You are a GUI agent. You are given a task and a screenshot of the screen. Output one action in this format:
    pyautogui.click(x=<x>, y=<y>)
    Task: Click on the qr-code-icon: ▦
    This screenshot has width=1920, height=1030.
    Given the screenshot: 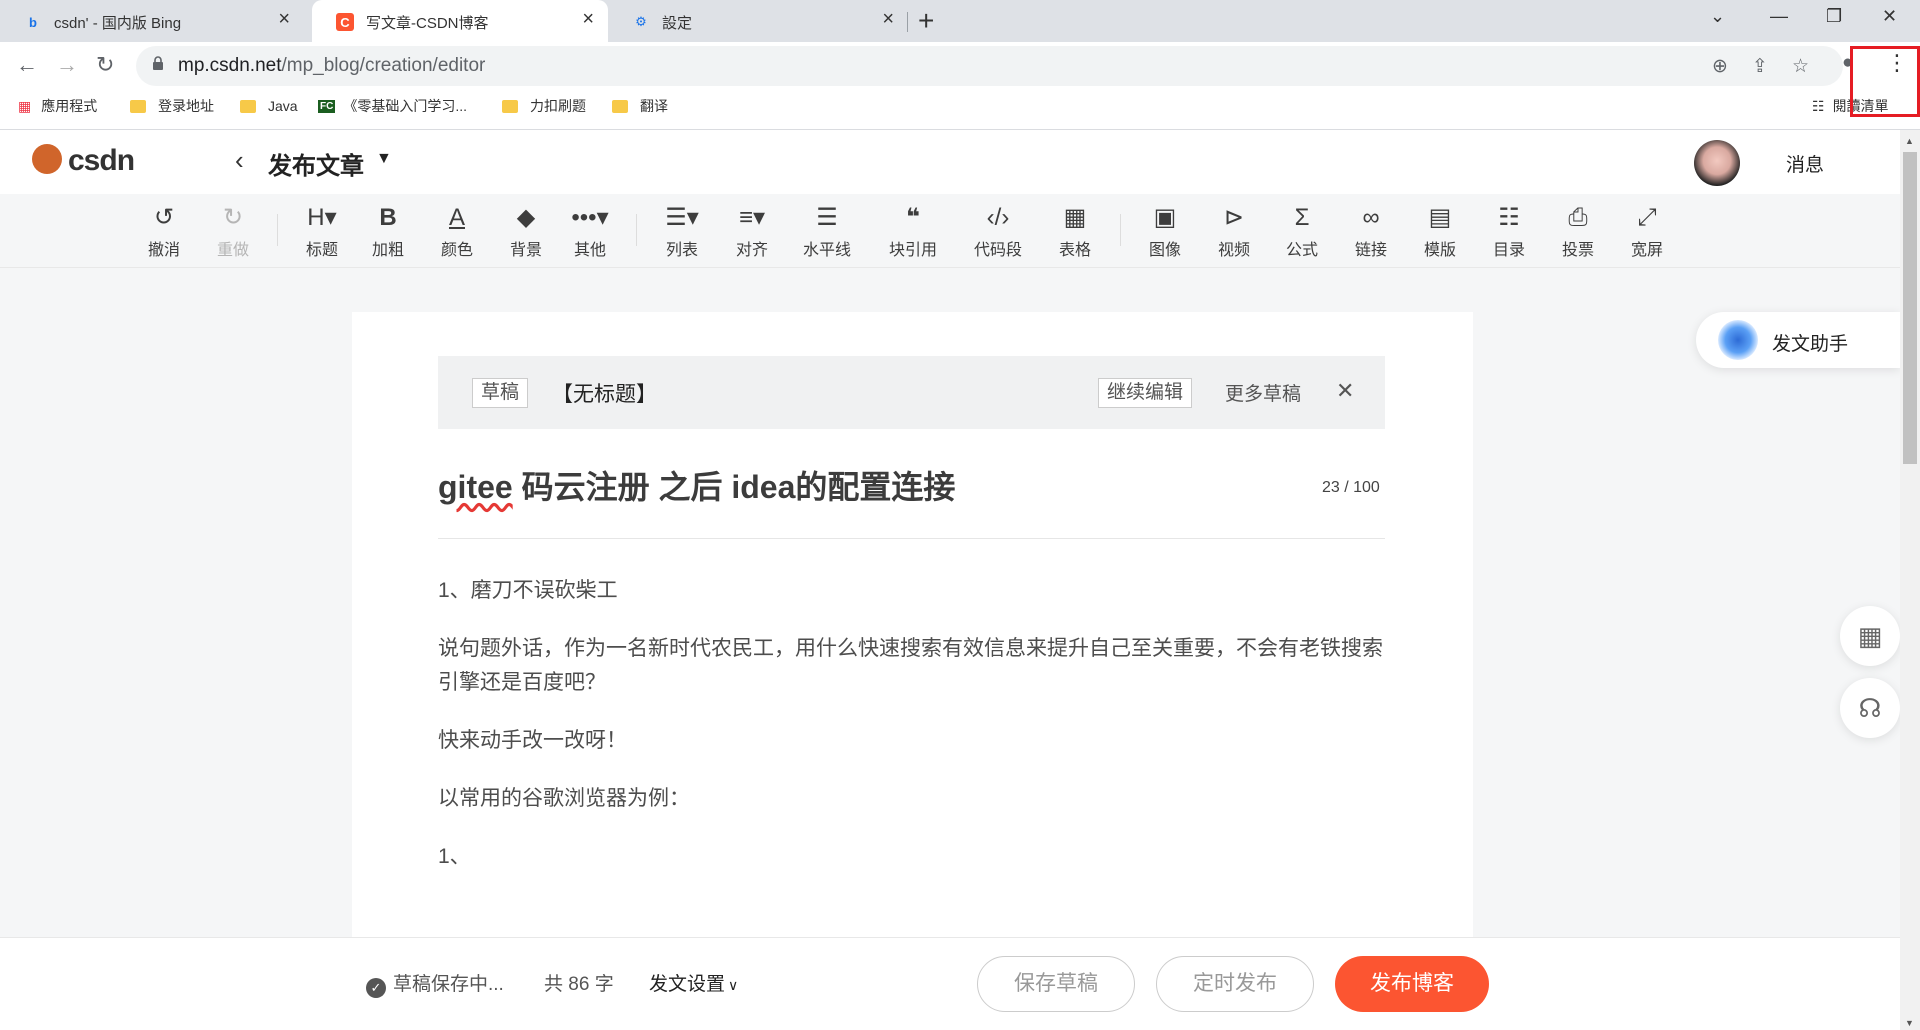 What is the action you would take?
    pyautogui.click(x=1870, y=636)
    